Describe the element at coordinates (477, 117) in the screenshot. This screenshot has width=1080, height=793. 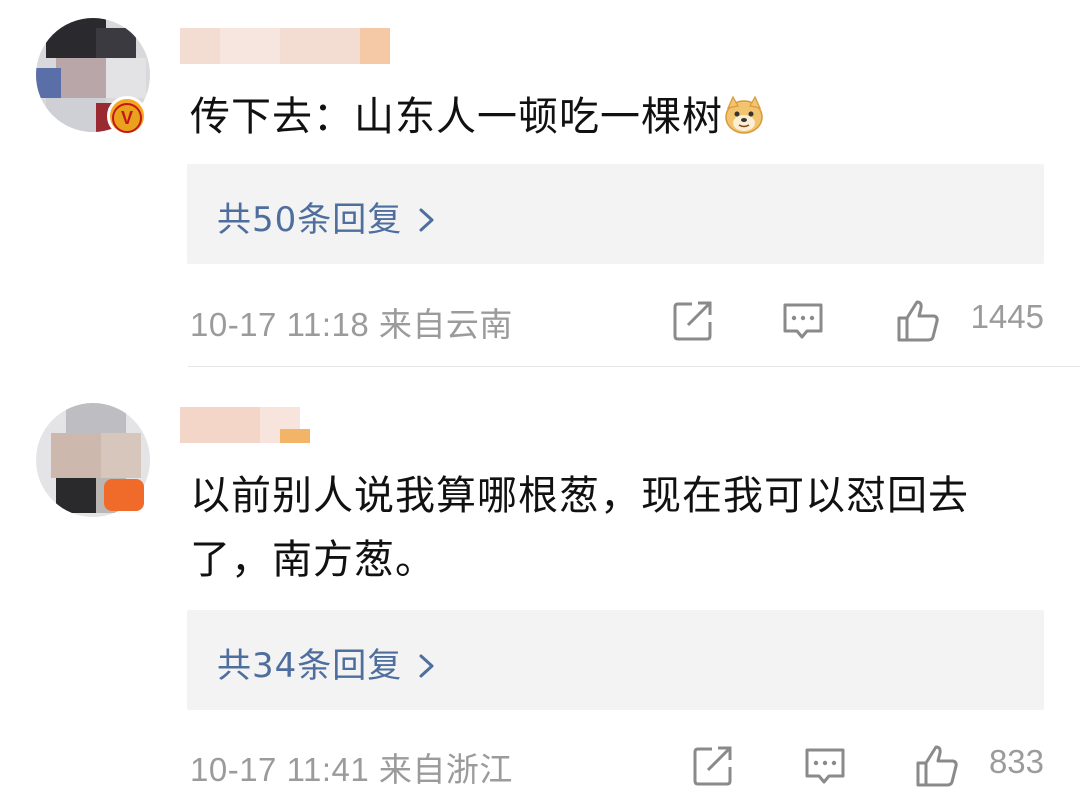
I see `comment-text: 传下去：山东人一顿吃一棵树` at that location.